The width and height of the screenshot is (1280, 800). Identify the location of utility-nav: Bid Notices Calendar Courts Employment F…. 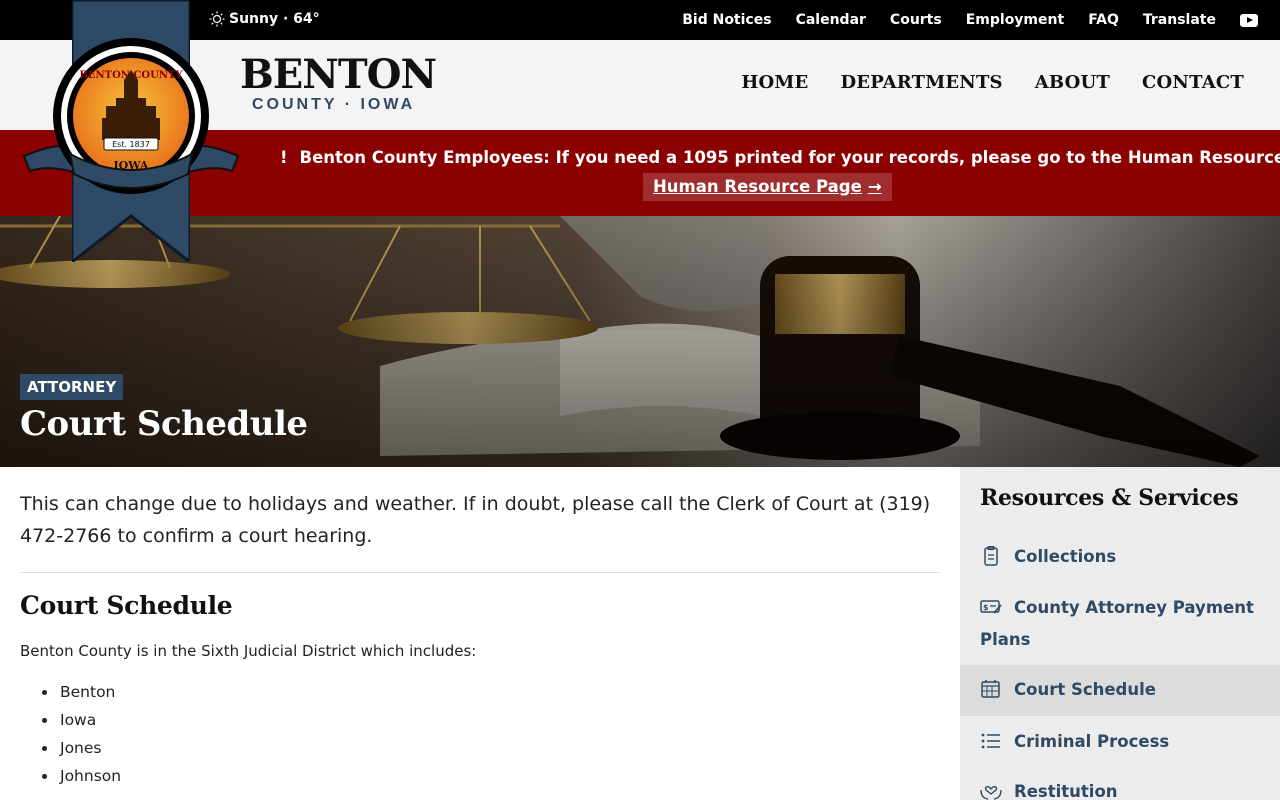
(970, 20).